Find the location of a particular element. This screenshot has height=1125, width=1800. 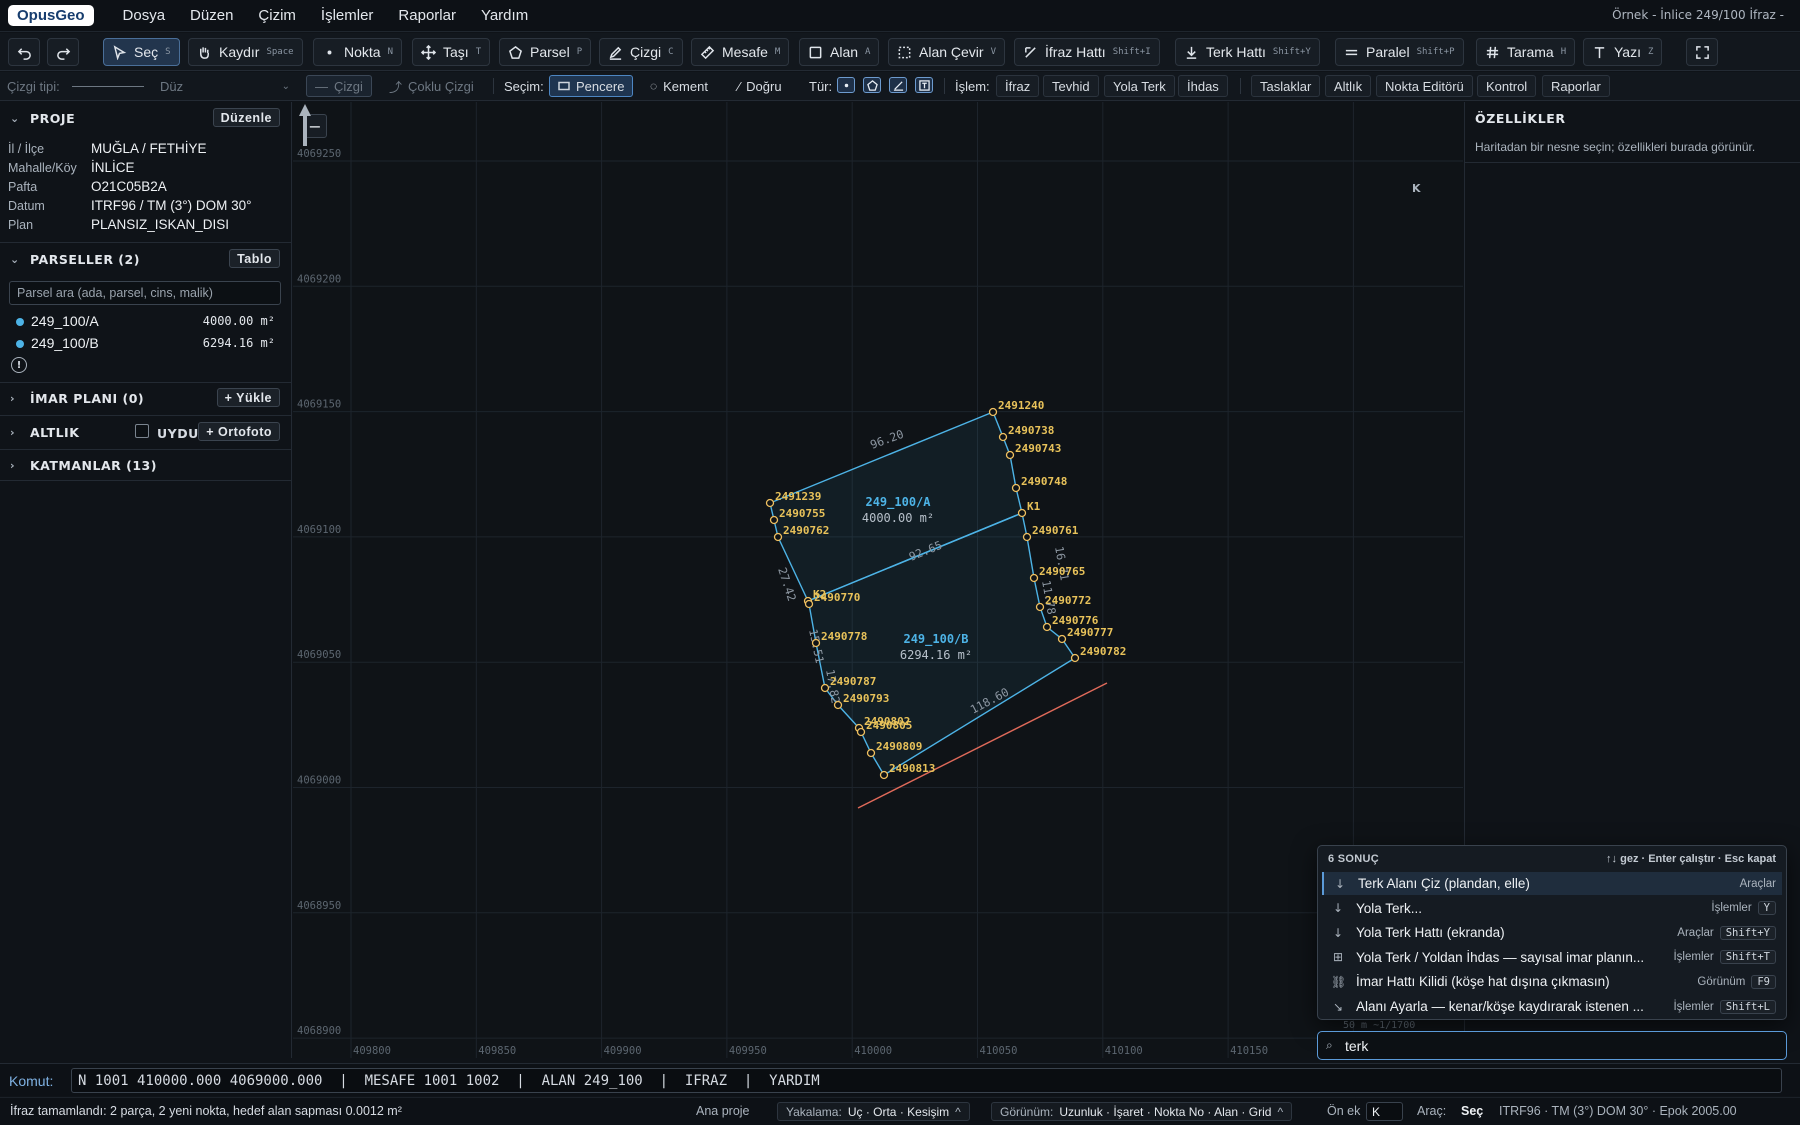

tool-terk-hatti-button: Terk Hattı Shift+Y is located at coordinates (1247, 52).